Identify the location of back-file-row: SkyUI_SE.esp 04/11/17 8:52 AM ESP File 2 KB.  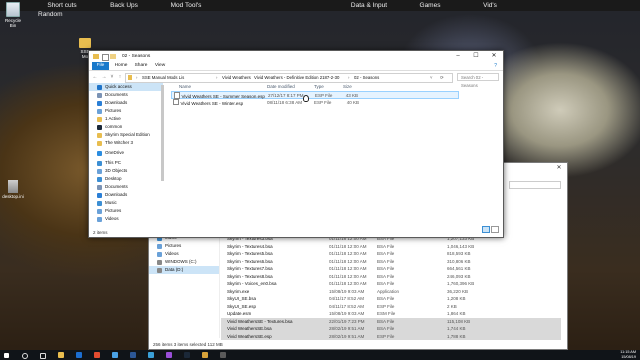
(391, 307).